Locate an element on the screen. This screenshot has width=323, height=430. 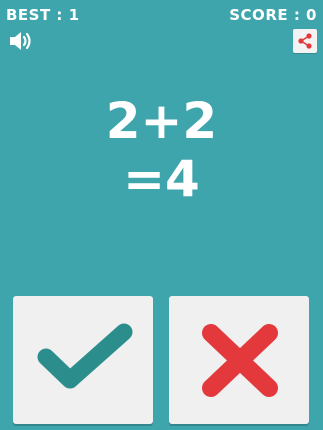
true-answer-button is located at coordinates (83, 360).